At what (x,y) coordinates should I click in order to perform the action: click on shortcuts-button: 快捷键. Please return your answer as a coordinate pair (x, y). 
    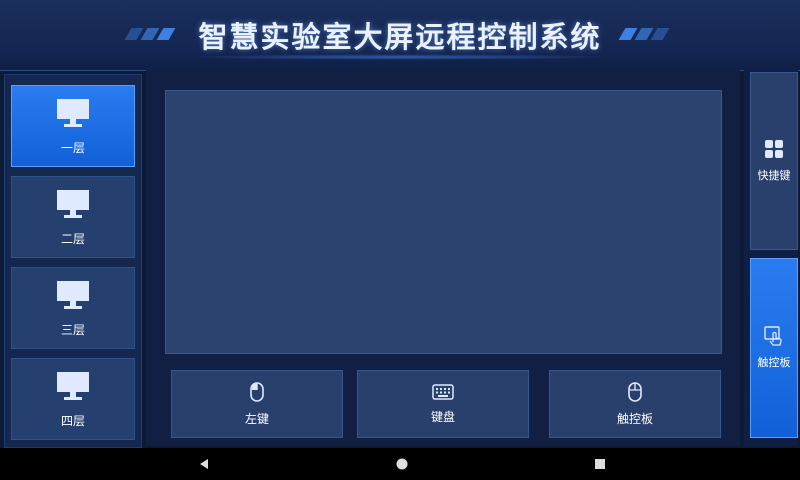
    Looking at the image, I should click on (774, 161).